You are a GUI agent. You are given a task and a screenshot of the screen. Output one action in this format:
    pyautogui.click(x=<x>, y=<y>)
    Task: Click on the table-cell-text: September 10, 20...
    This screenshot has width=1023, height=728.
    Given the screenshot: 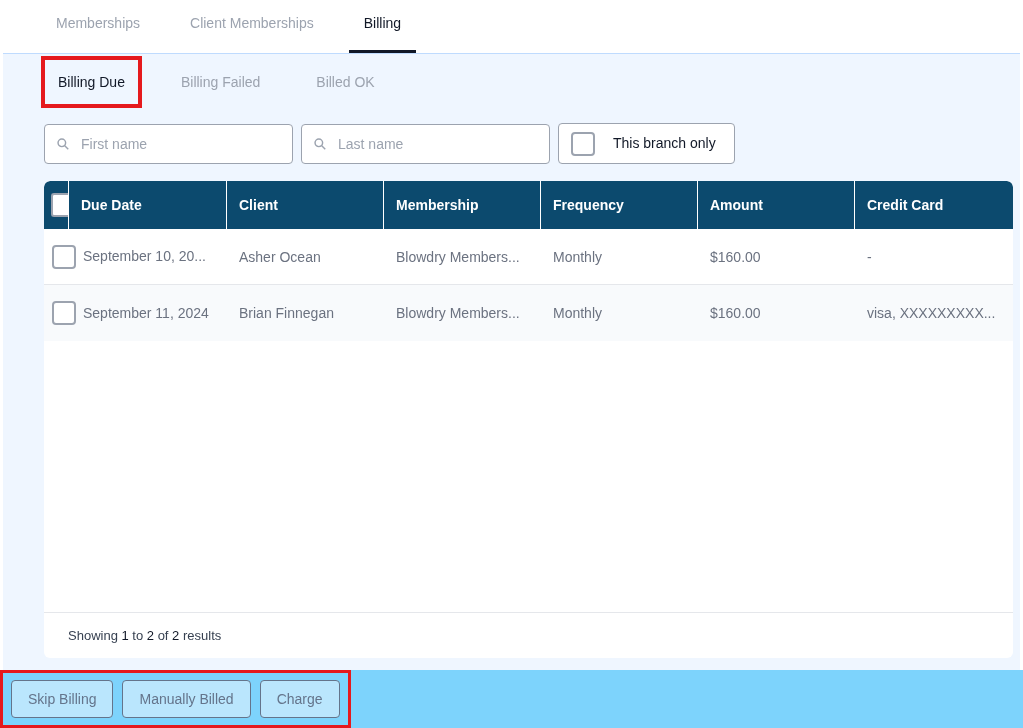 What is the action you would take?
    pyautogui.click(x=144, y=256)
    